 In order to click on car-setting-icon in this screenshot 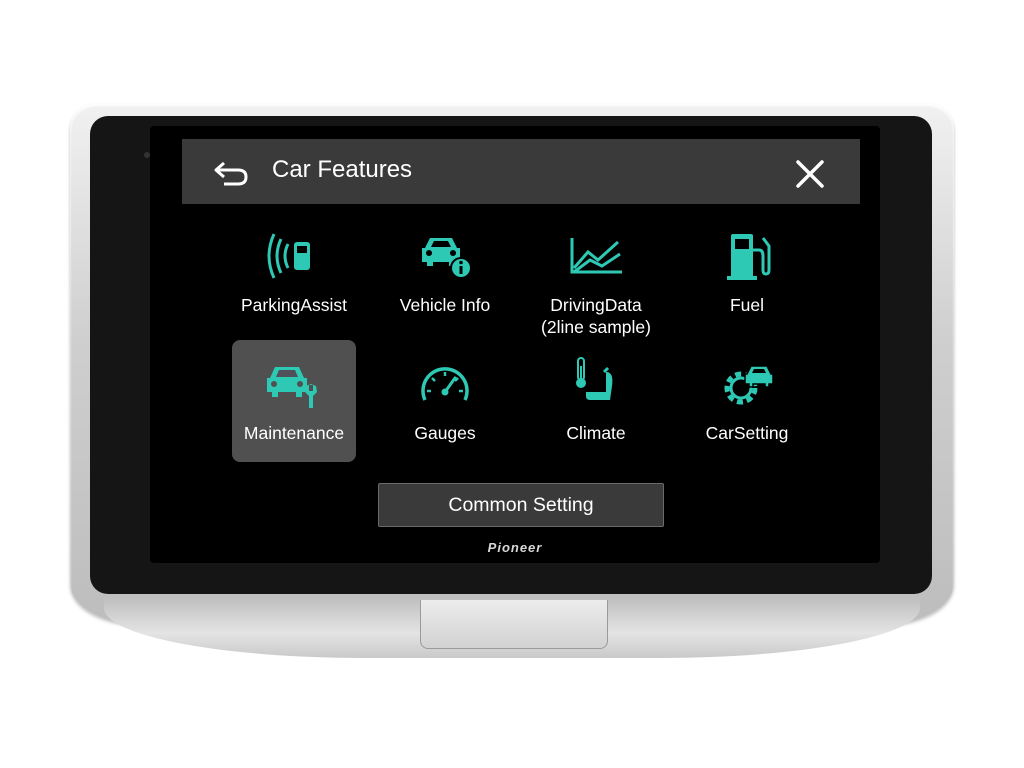, I will do `click(749, 385)`.